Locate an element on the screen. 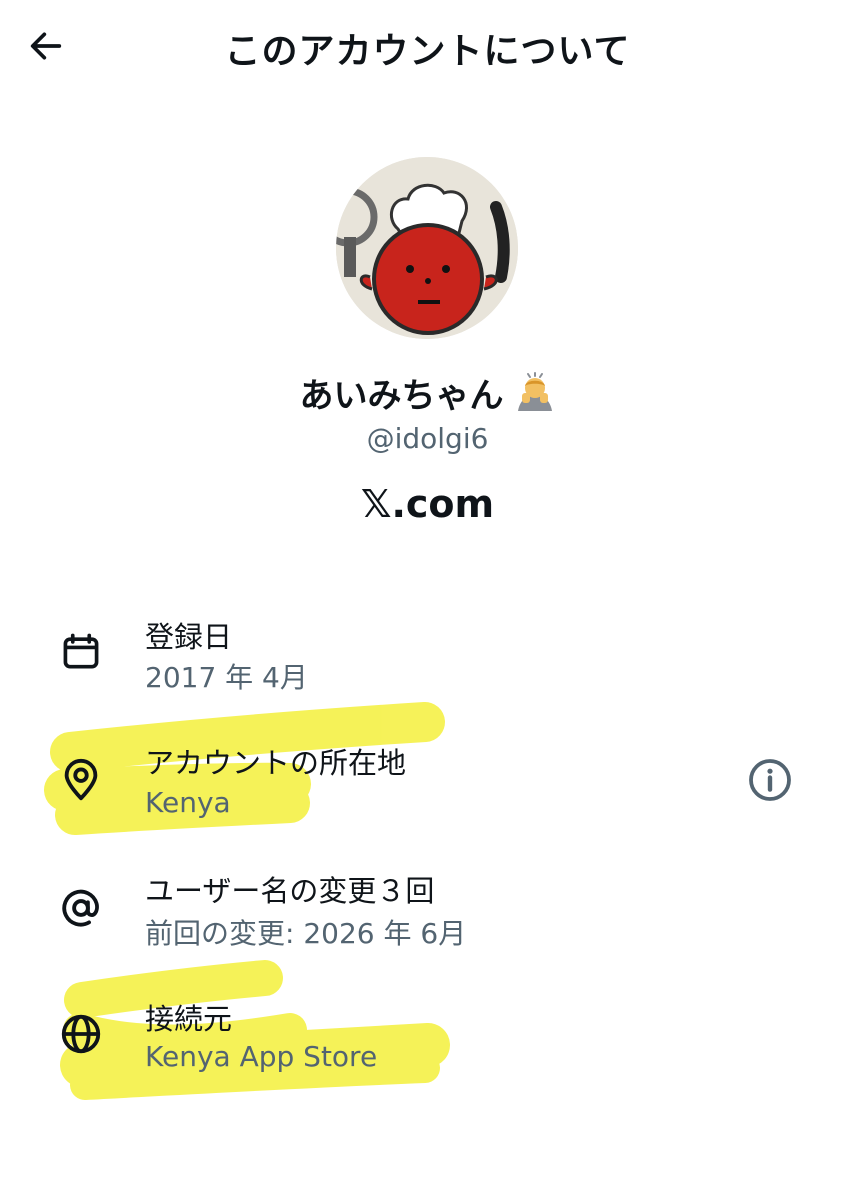 The width and height of the screenshot is (855, 1200). detail-label: 登録日 is located at coordinates (189, 637).